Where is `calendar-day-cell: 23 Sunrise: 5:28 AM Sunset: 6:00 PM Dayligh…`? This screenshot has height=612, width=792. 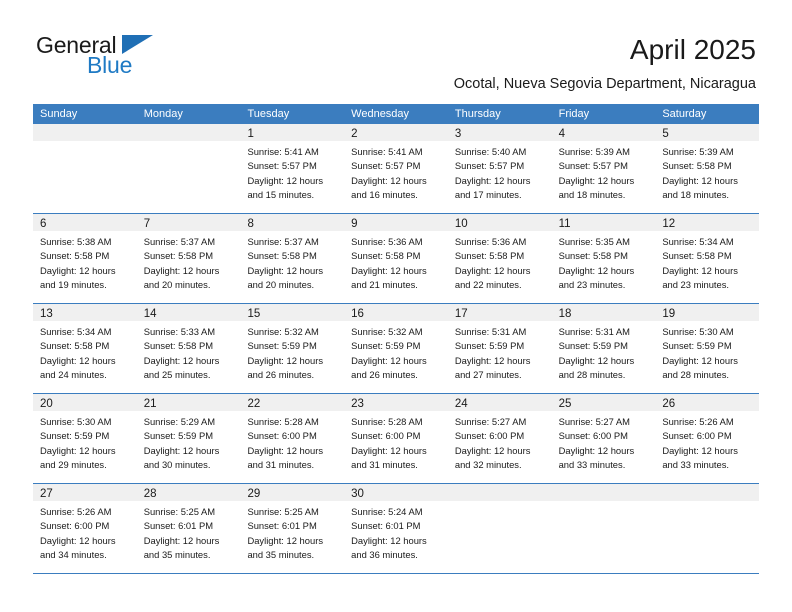
calendar-day-cell: 23 Sunrise: 5:28 AM Sunset: 6:00 PM Dayligh… is located at coordinates (396, 438).